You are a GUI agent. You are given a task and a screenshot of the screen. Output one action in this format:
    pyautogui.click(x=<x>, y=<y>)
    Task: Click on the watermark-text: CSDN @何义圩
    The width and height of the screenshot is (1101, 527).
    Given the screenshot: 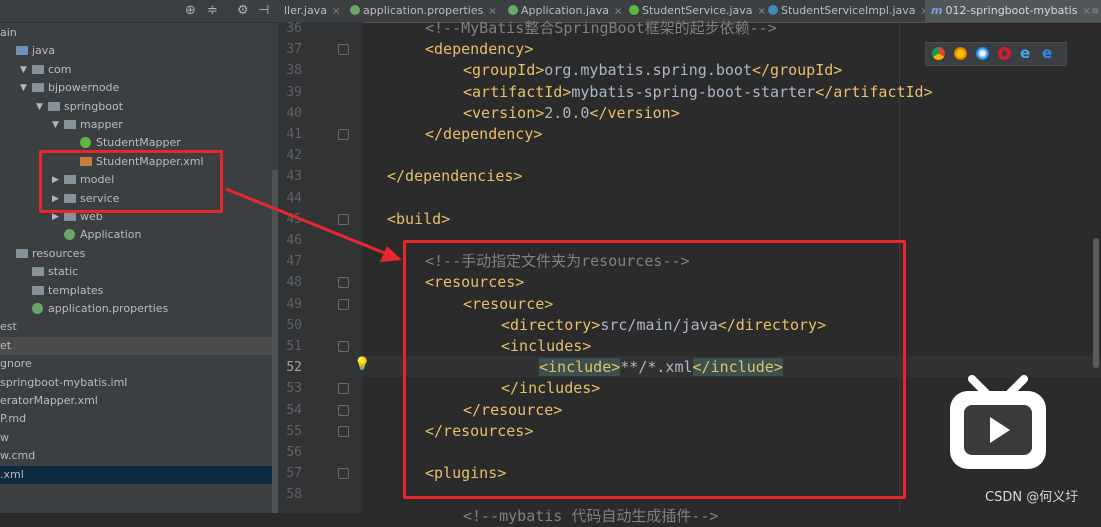 What is the action you would take?
    pyautogui.click(x=1032, y=497)
    